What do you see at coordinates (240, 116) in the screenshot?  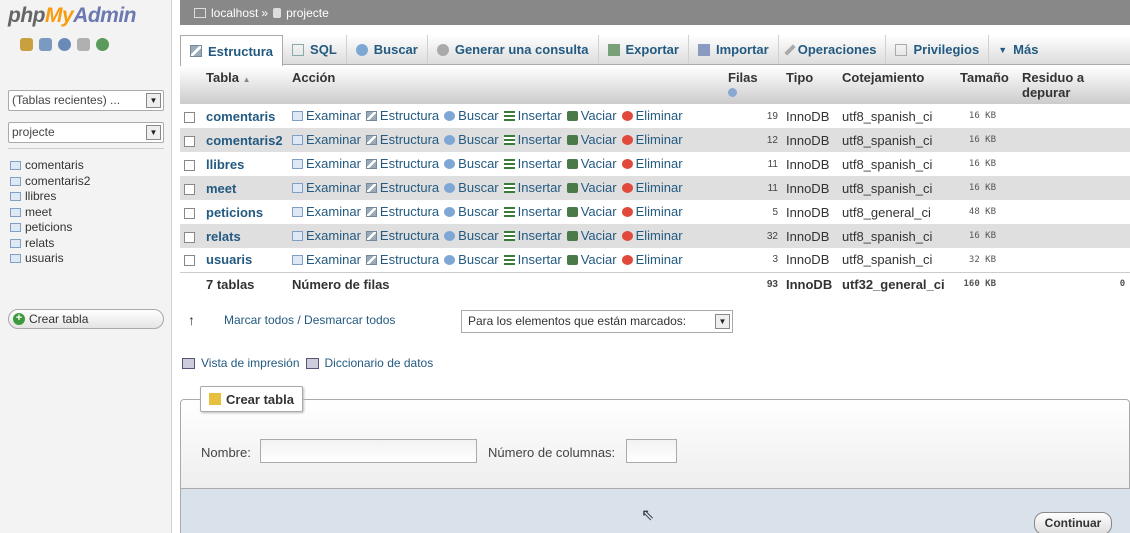 I see `table-name-link: comentaris` at bounding box center [240, 116].